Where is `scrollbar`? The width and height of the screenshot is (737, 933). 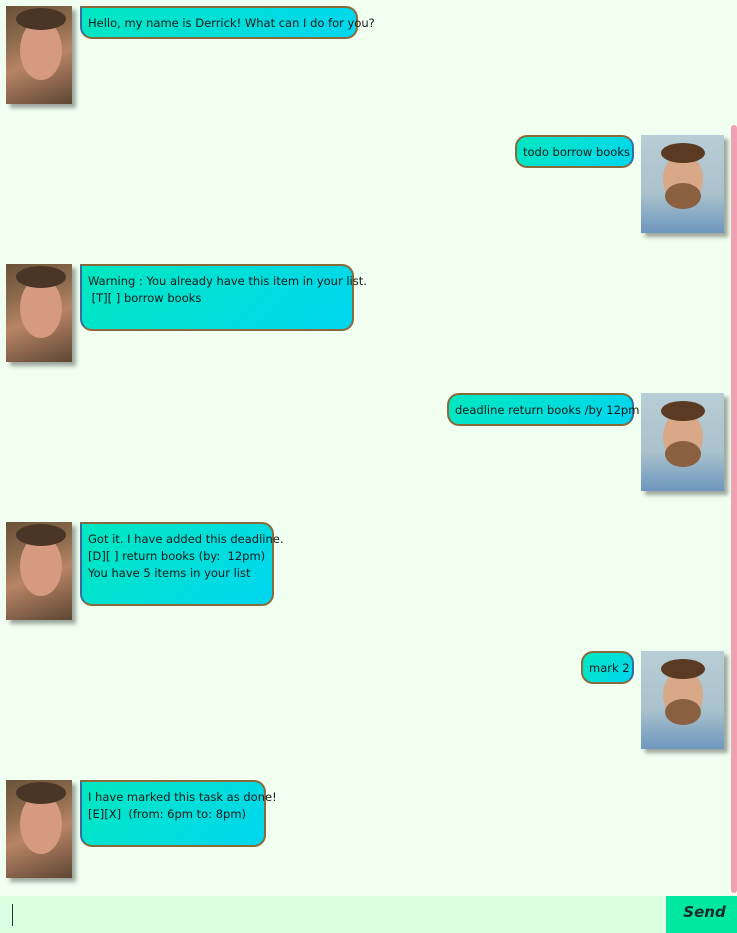 scrollbar is located at coordinates (734, 509).